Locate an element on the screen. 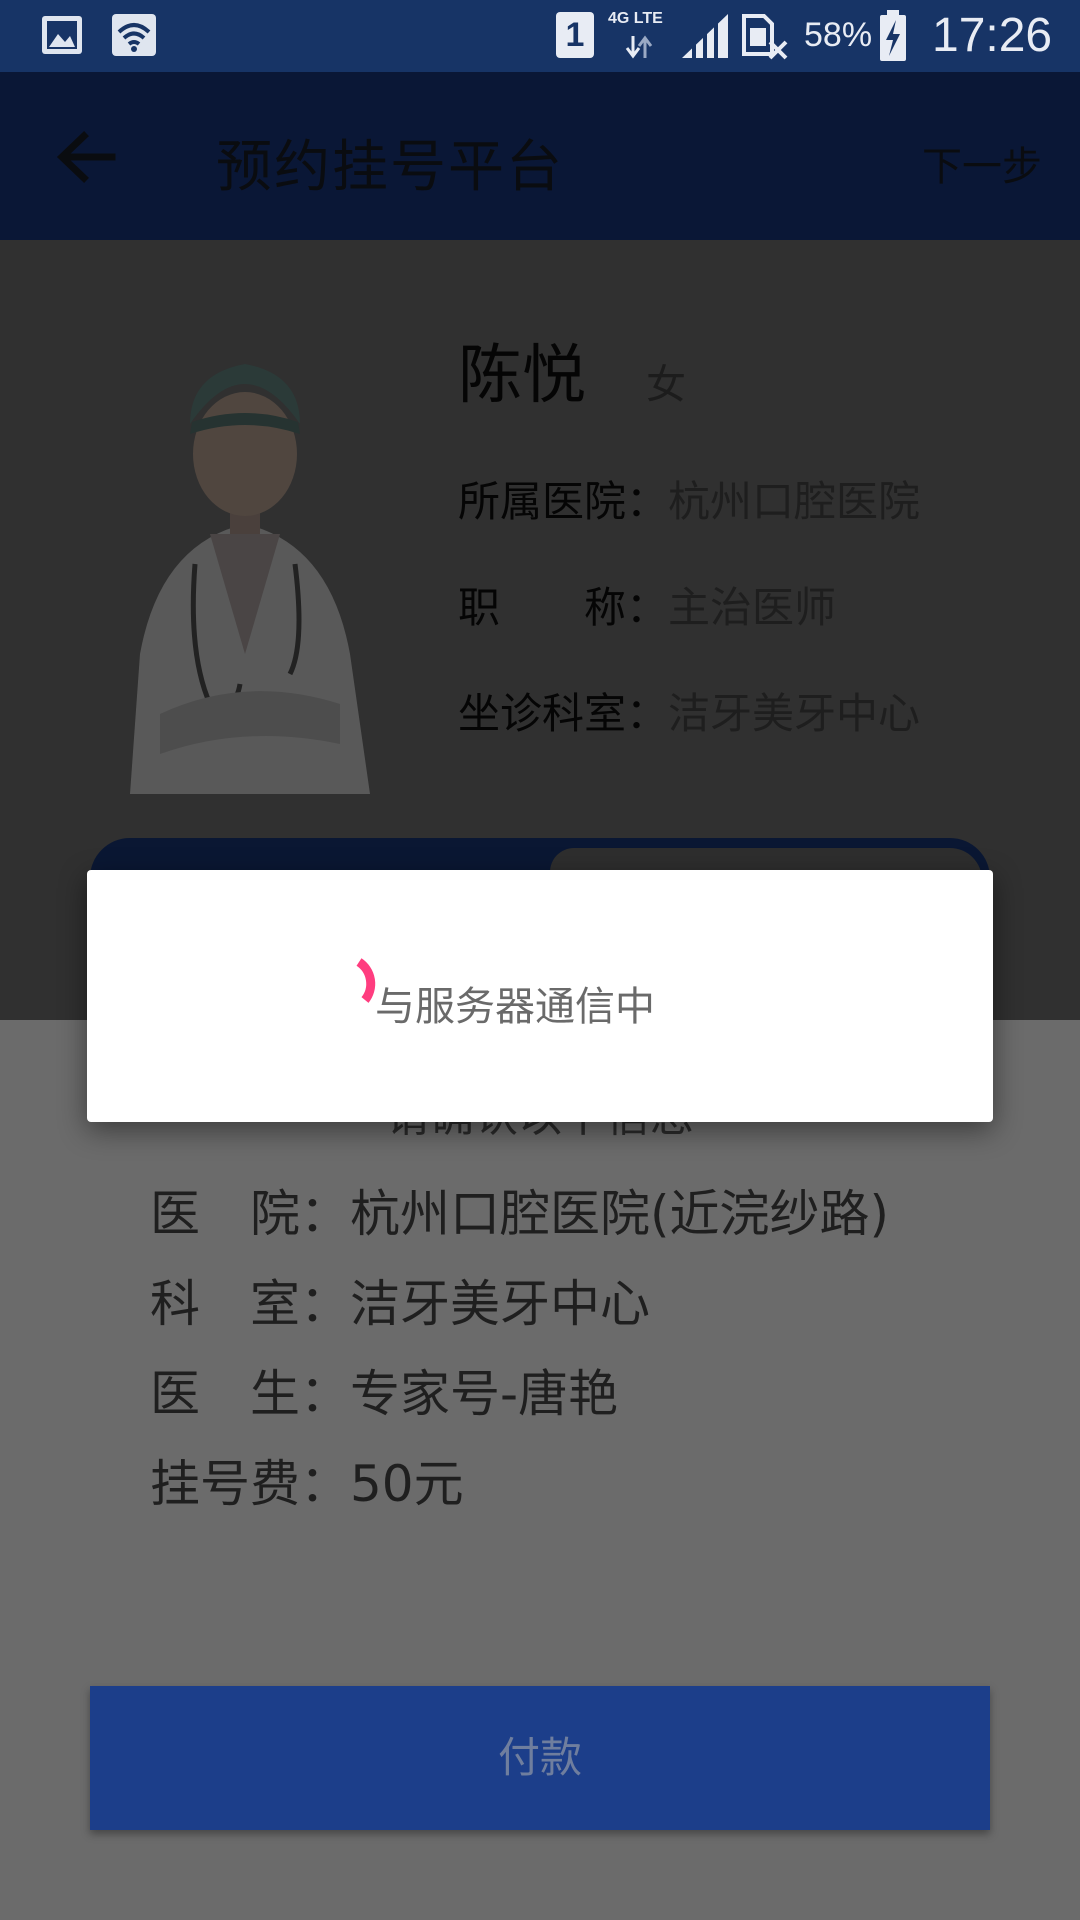 Image resolution: width=1080 pixels, height=1920 pixels. department-label: 坐诊科室： is located at coordinates (563, 713).